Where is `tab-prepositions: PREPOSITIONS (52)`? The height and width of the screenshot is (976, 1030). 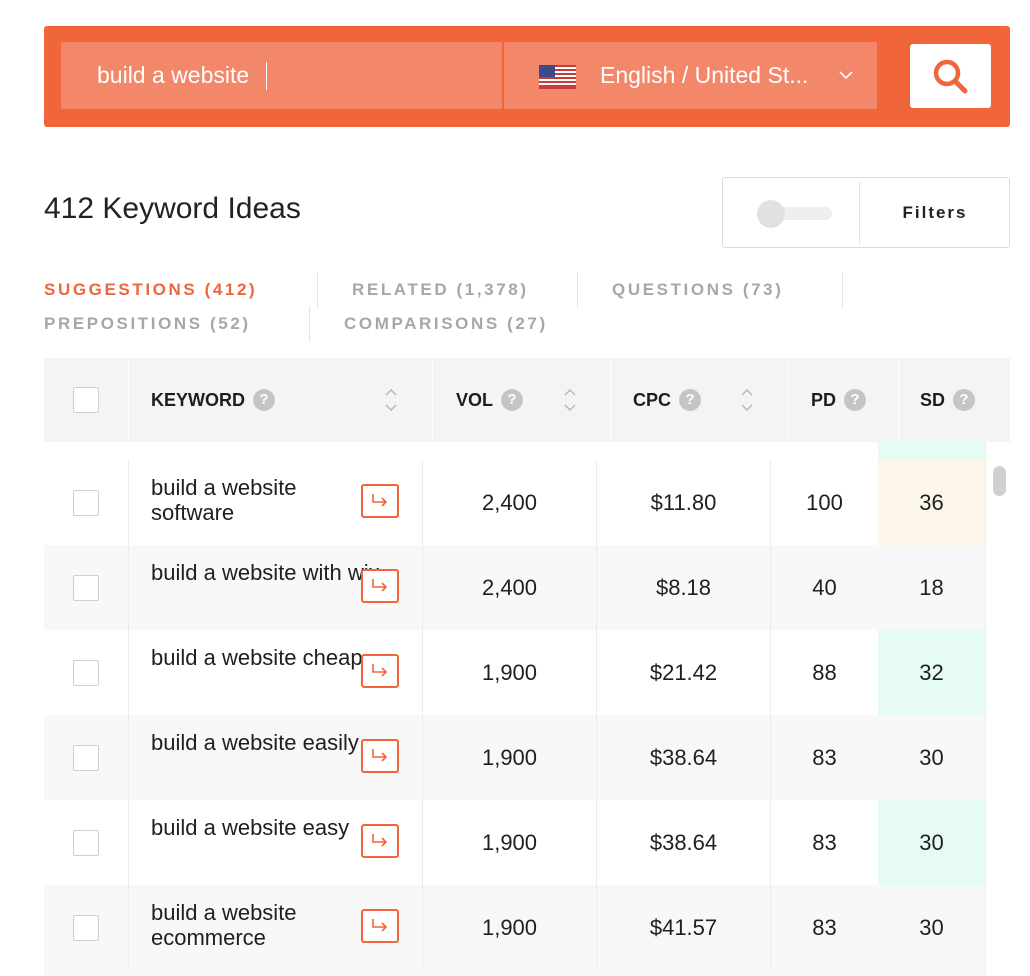 tab-prepositions: PREPOSITIONS (52) is located at coordinates (147, 324).